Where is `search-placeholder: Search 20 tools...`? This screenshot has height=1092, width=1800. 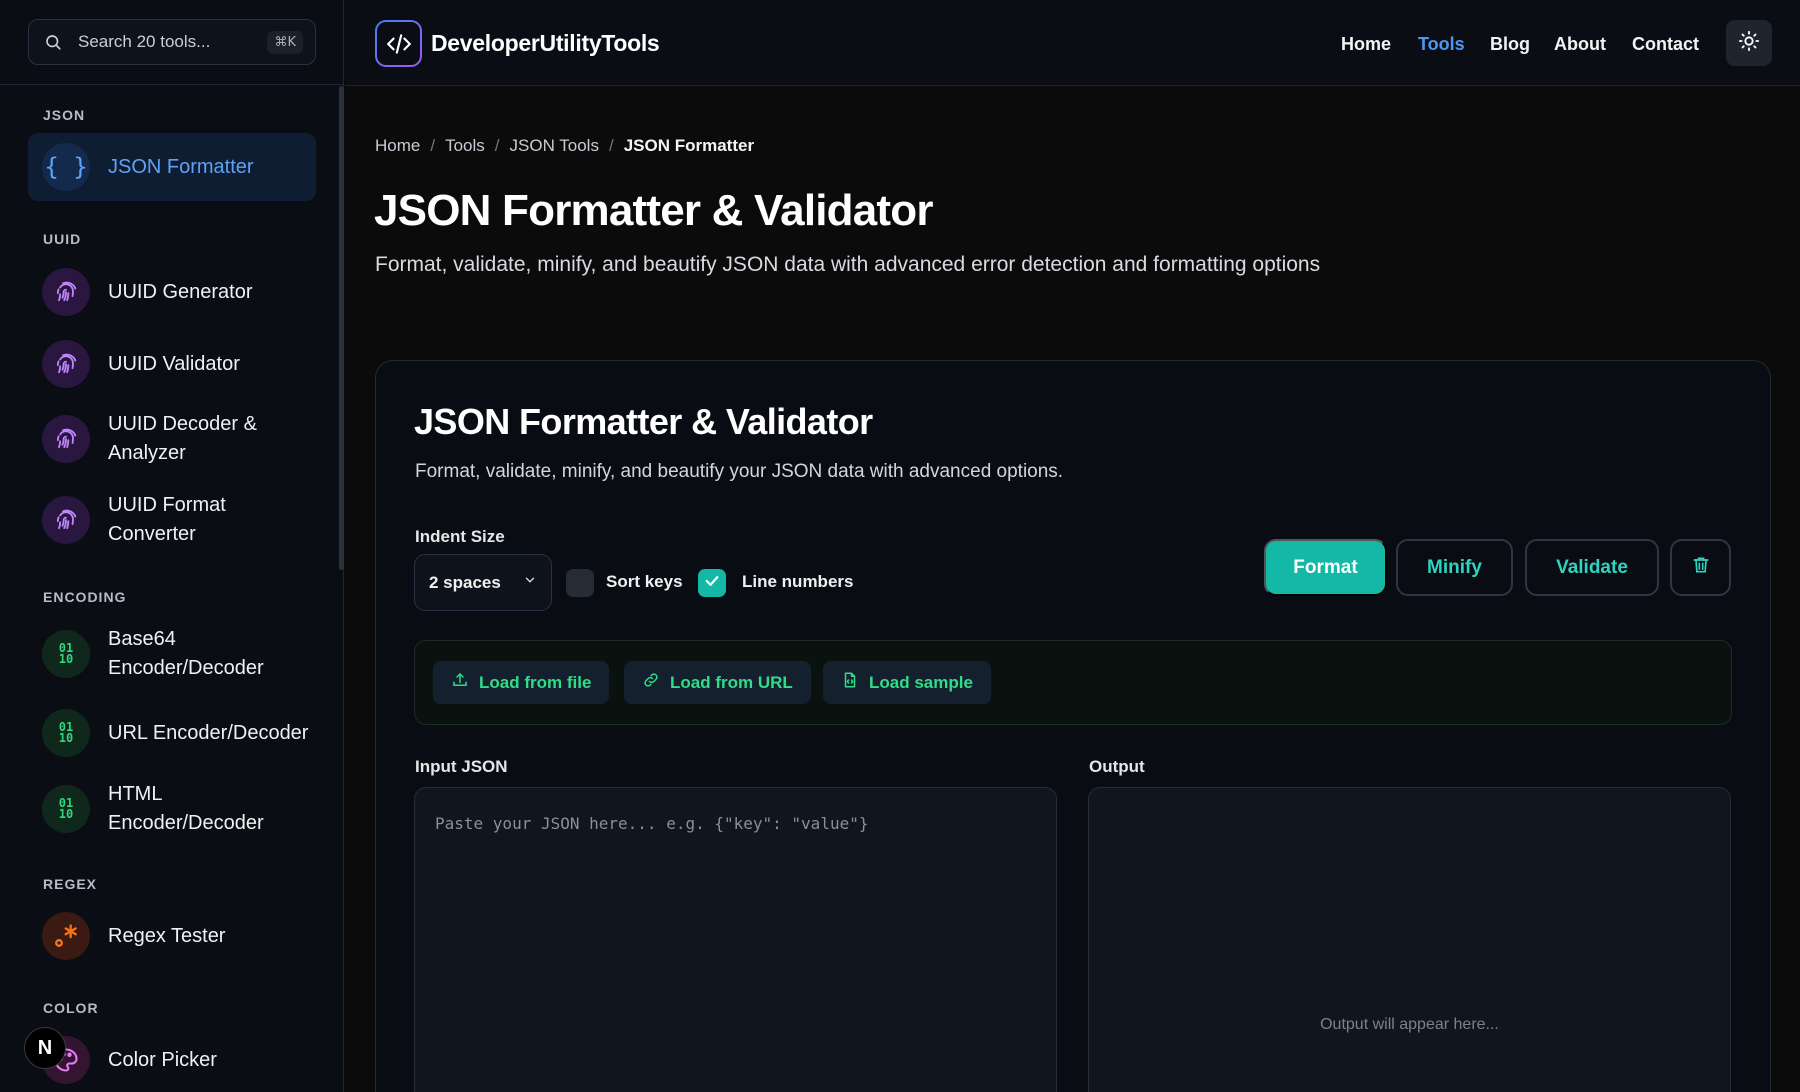
search-placeholder: Search 20 tools... is located at coordinates (144, 41).